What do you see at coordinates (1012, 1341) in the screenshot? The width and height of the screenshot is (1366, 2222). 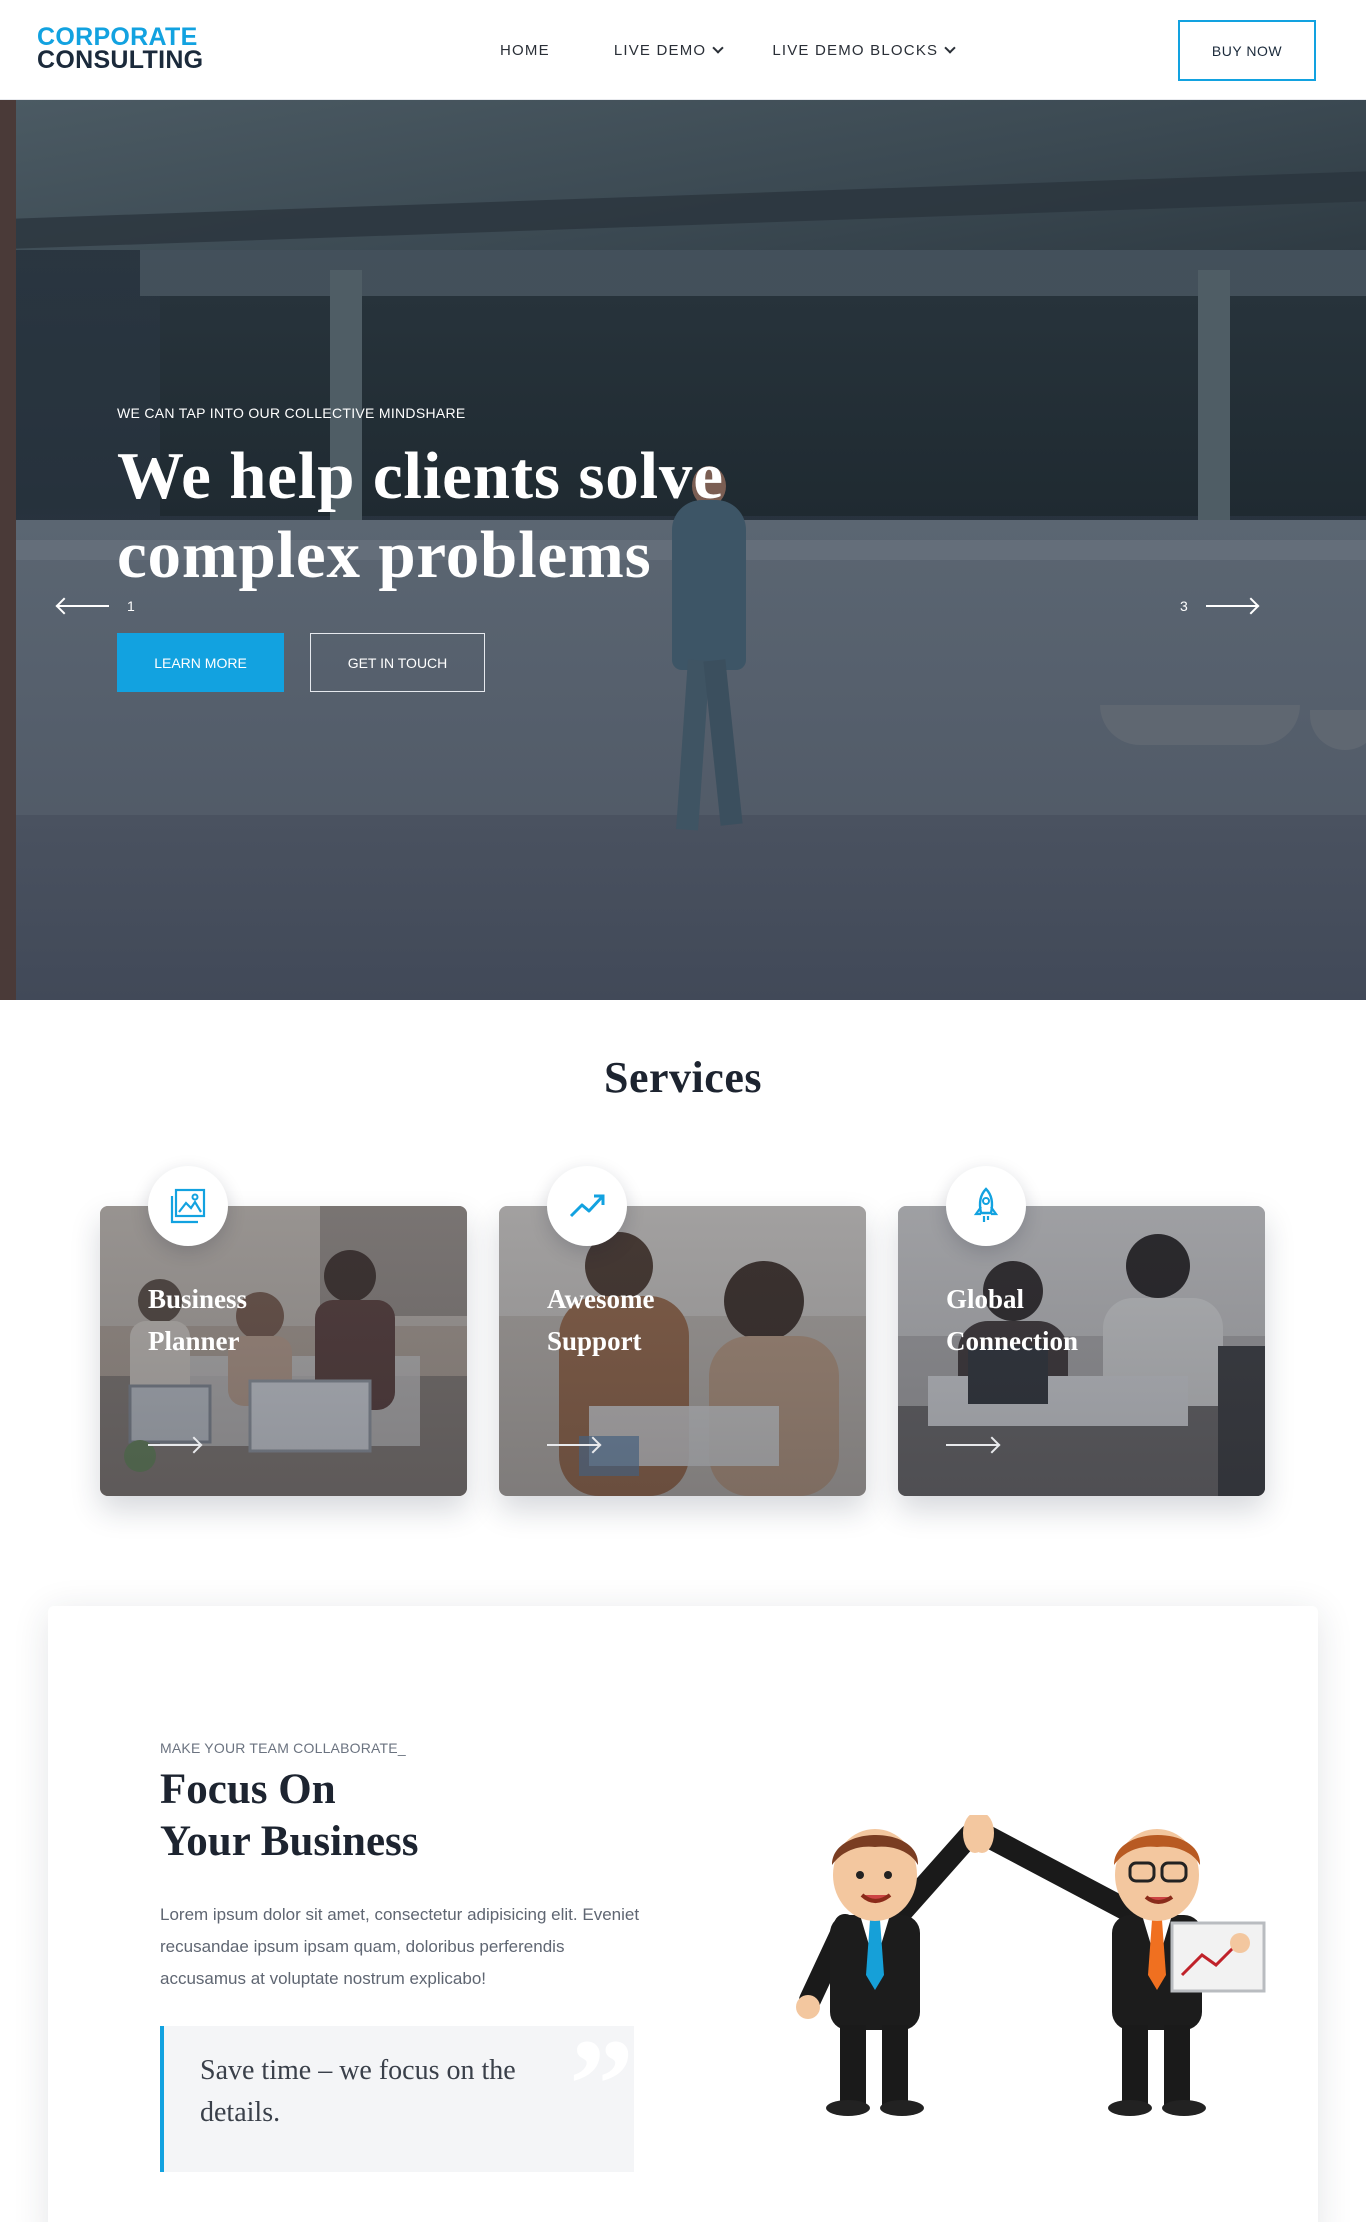 I see `service-card-label-line-2: Connection` at bounding box center [1012, 1341].